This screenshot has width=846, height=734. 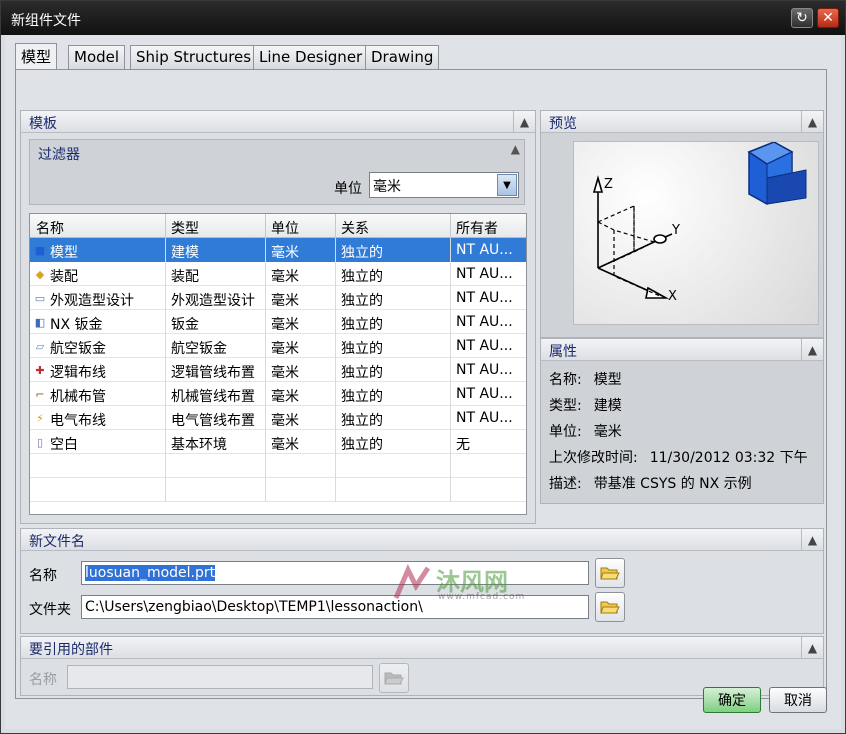 I want to click on referenced-name-input, so click(x=220, y=677).